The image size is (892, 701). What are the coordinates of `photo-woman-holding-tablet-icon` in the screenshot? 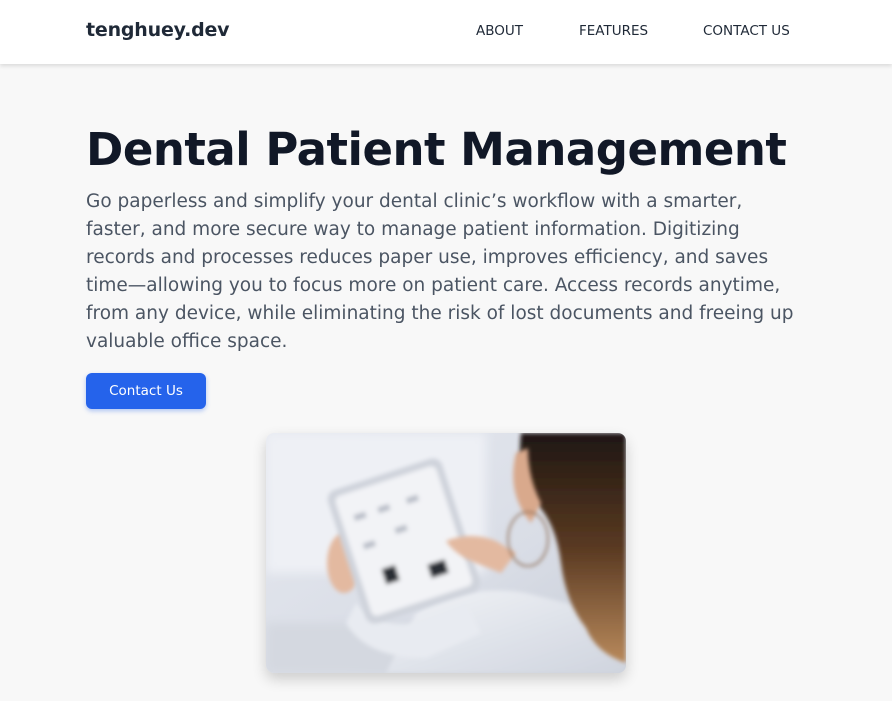 It's located at (446, 553).